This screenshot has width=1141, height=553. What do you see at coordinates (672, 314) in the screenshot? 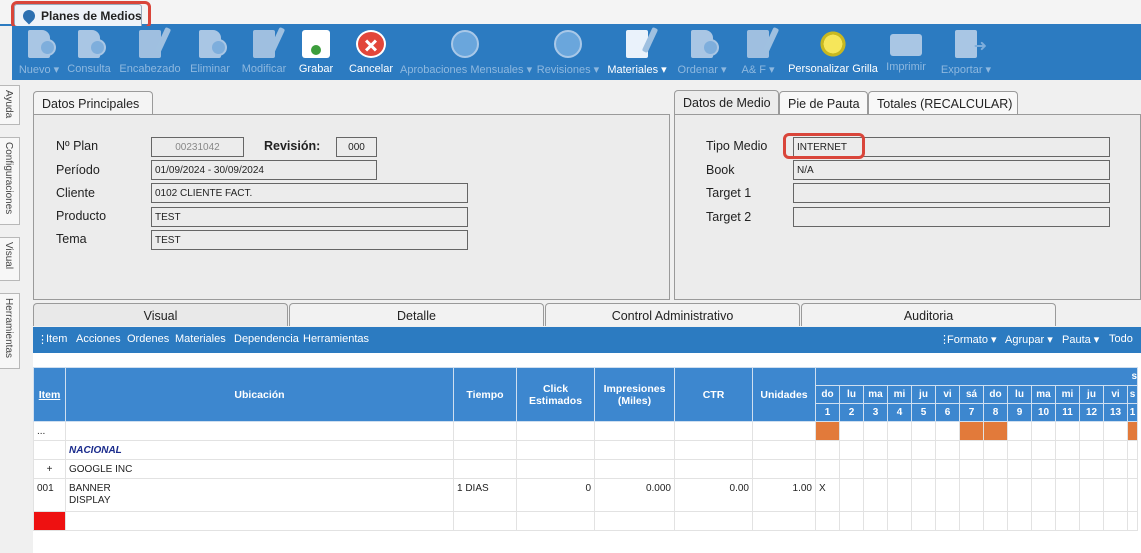
I see `tab-control-administrativo: Control Administrativo` at bounding box center [672, 314].